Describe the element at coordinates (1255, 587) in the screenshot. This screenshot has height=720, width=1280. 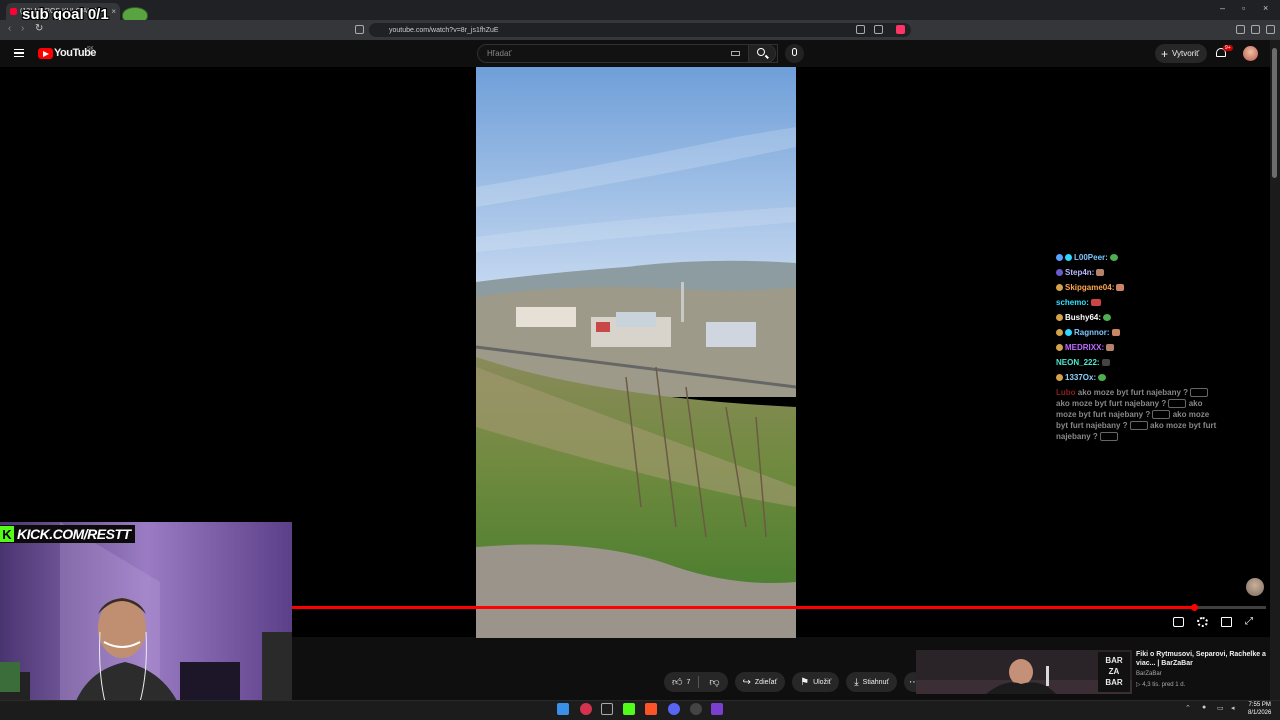
I see `mini-avatar` at that location.